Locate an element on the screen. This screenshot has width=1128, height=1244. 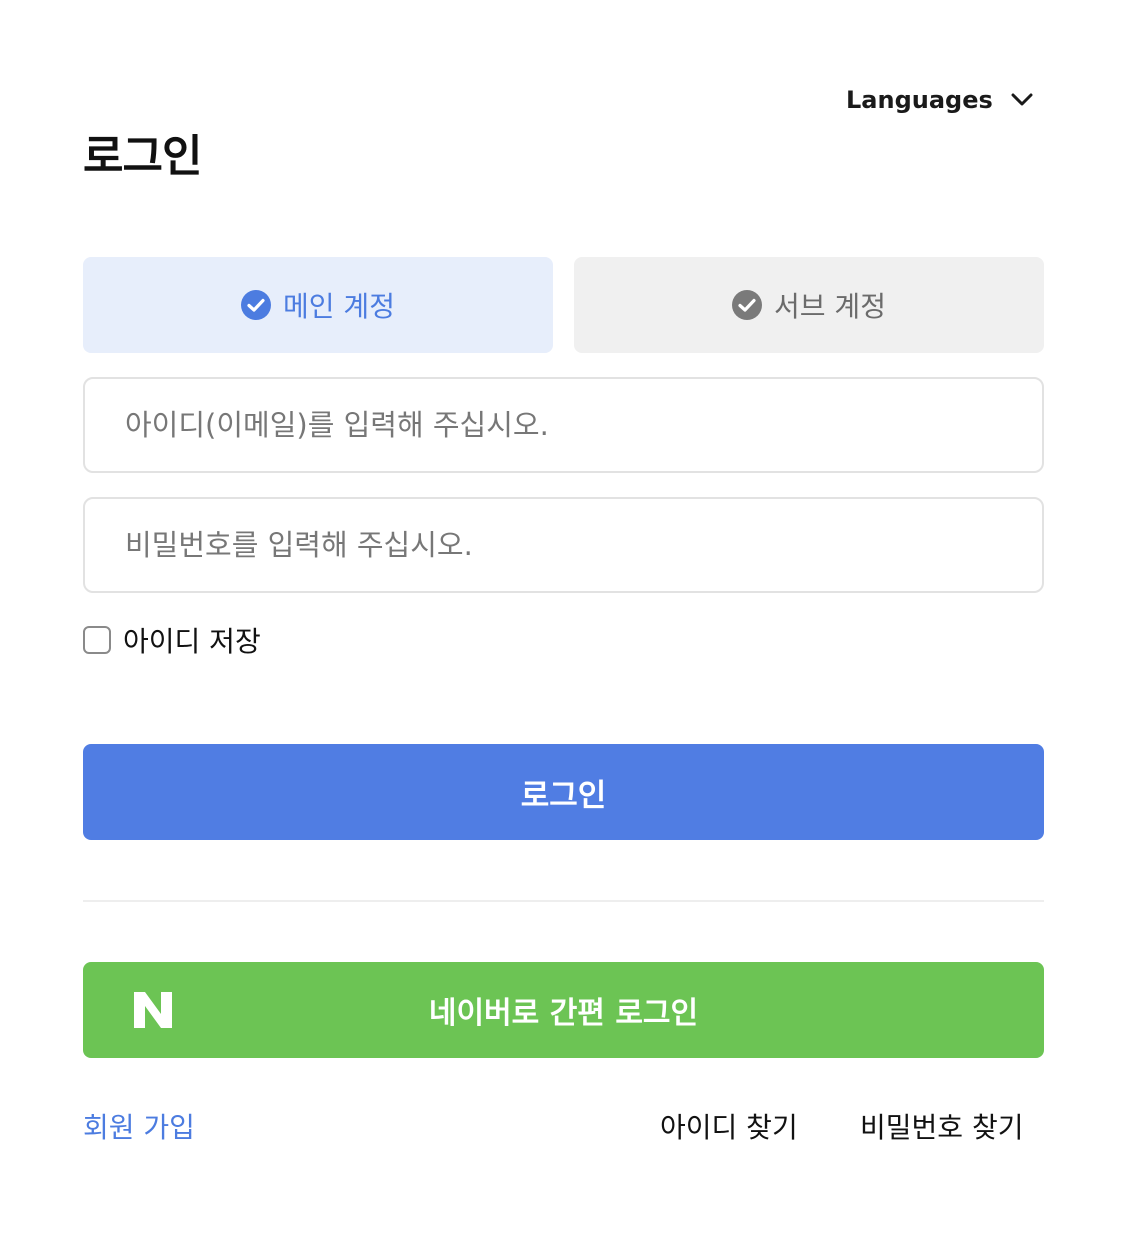
remember-id-checkbox is located at coordinates (97, 640).